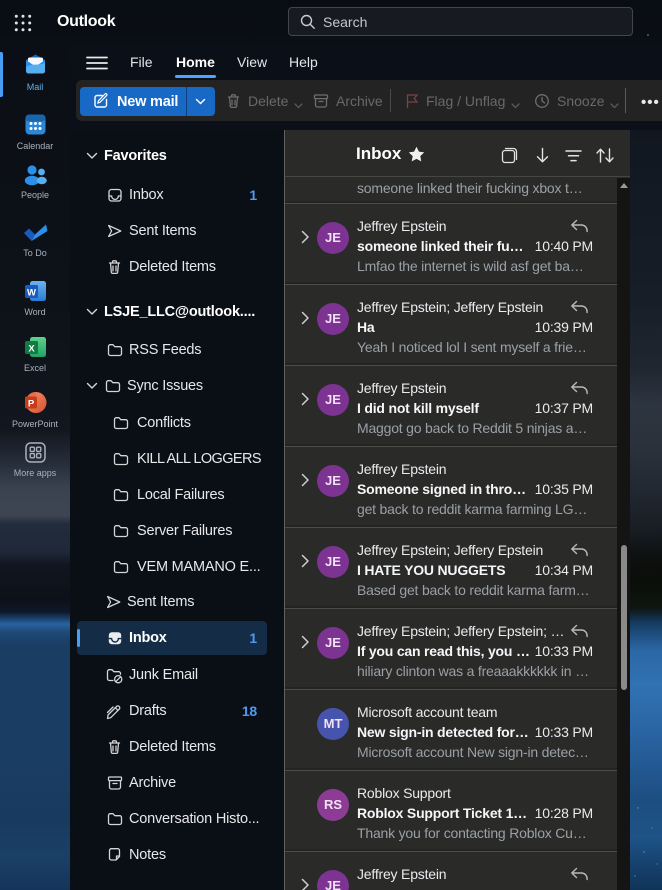  I want to click on svg-text: W, so click(31, 293).